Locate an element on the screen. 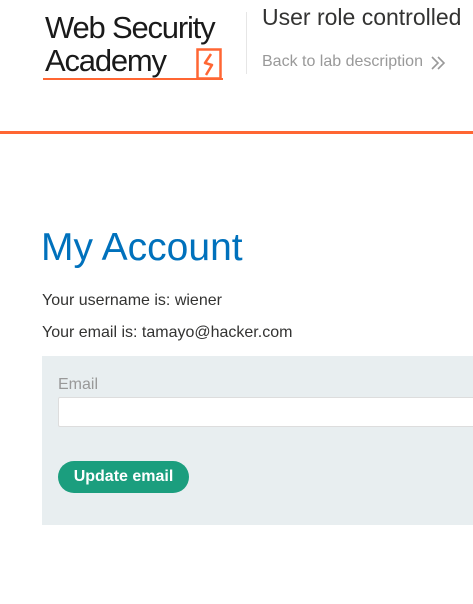  email-text: Your email is: tamayo@hacker.com is located at coordinates (167, 332).